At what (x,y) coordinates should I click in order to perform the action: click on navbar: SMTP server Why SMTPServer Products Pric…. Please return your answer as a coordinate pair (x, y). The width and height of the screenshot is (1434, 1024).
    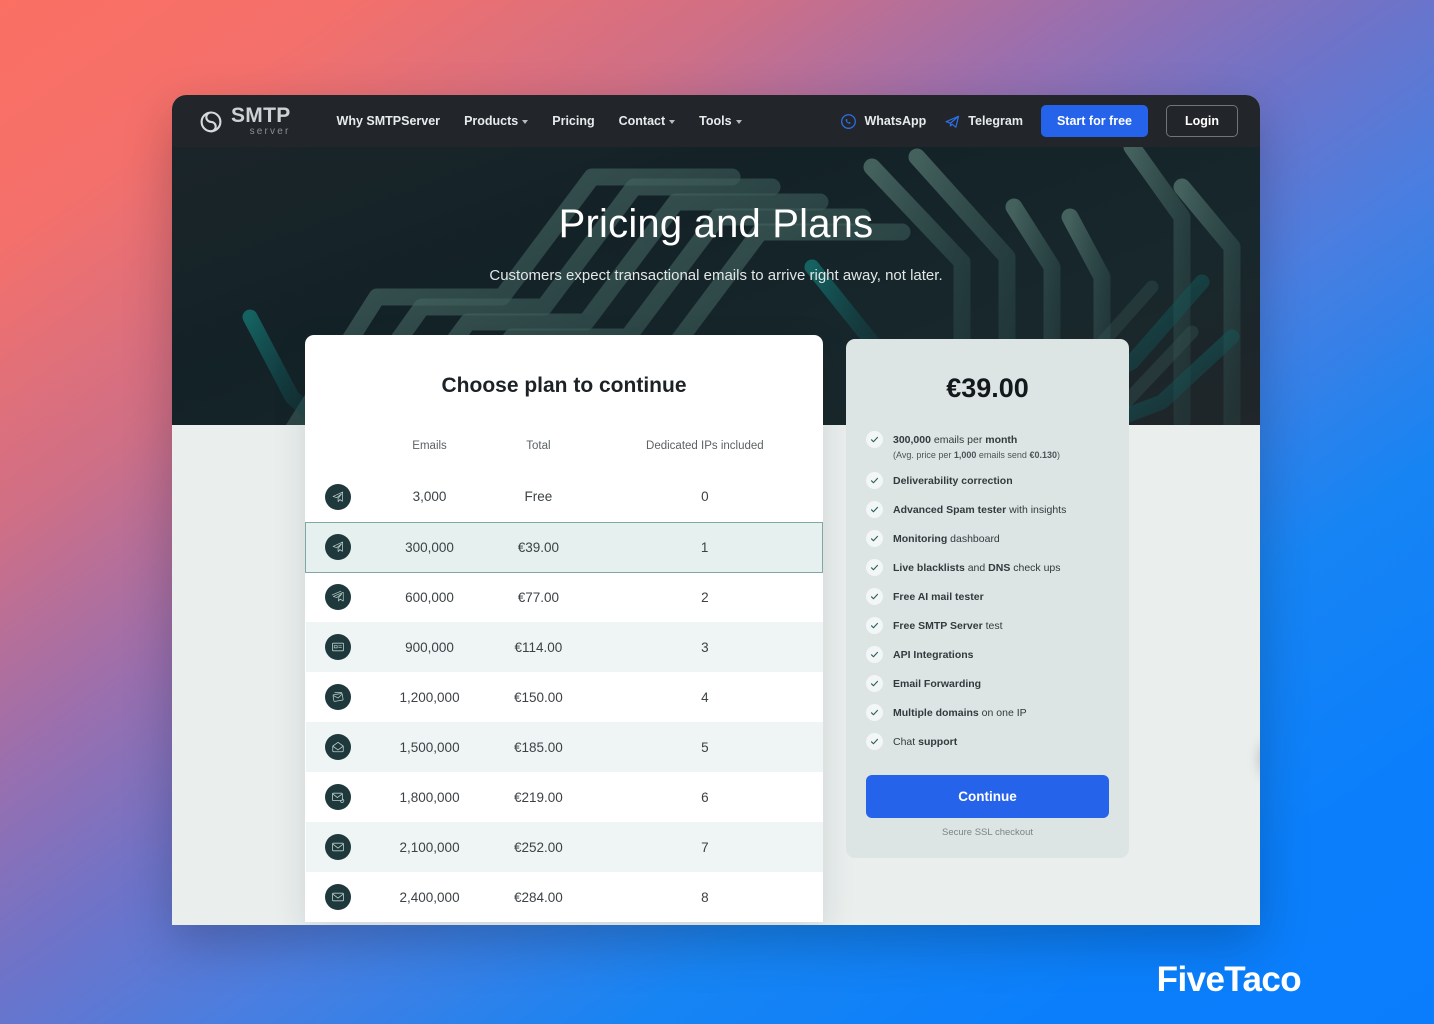
    Looking at the image, I should click on (716, 121).